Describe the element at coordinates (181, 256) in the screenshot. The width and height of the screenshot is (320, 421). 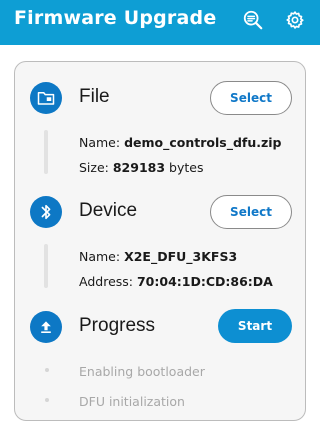
I see `device-name-value: X2E_DFU_3KFS3` at that location.